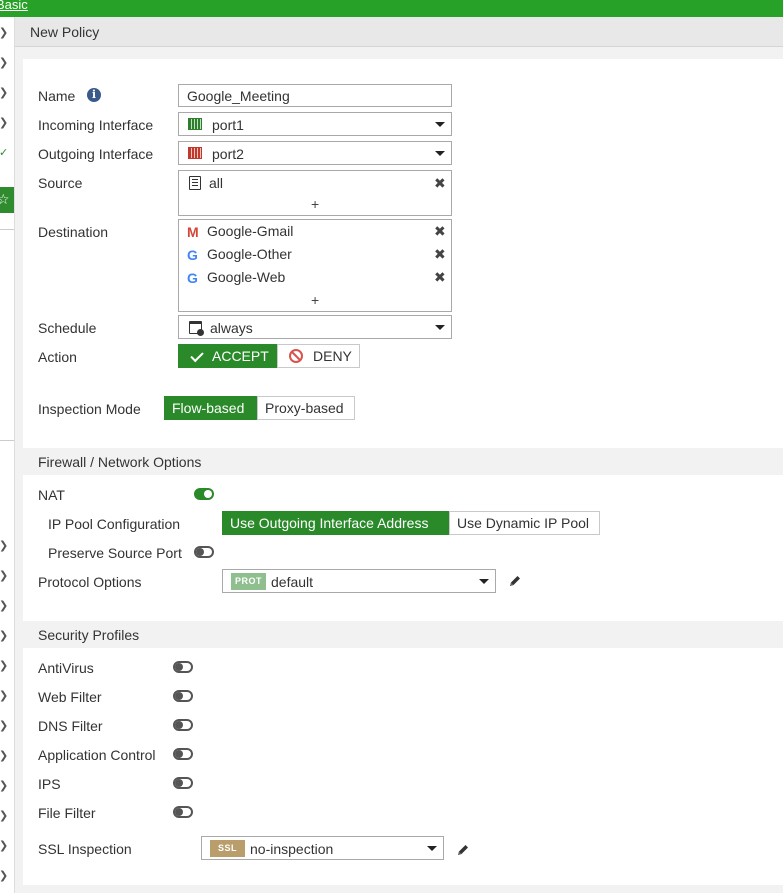 This screenshot has width=783, height=893. Describe the element at coordinates (306, 408) in the screenshot. I see `proxy-based-button: Proxy-based` at that location.